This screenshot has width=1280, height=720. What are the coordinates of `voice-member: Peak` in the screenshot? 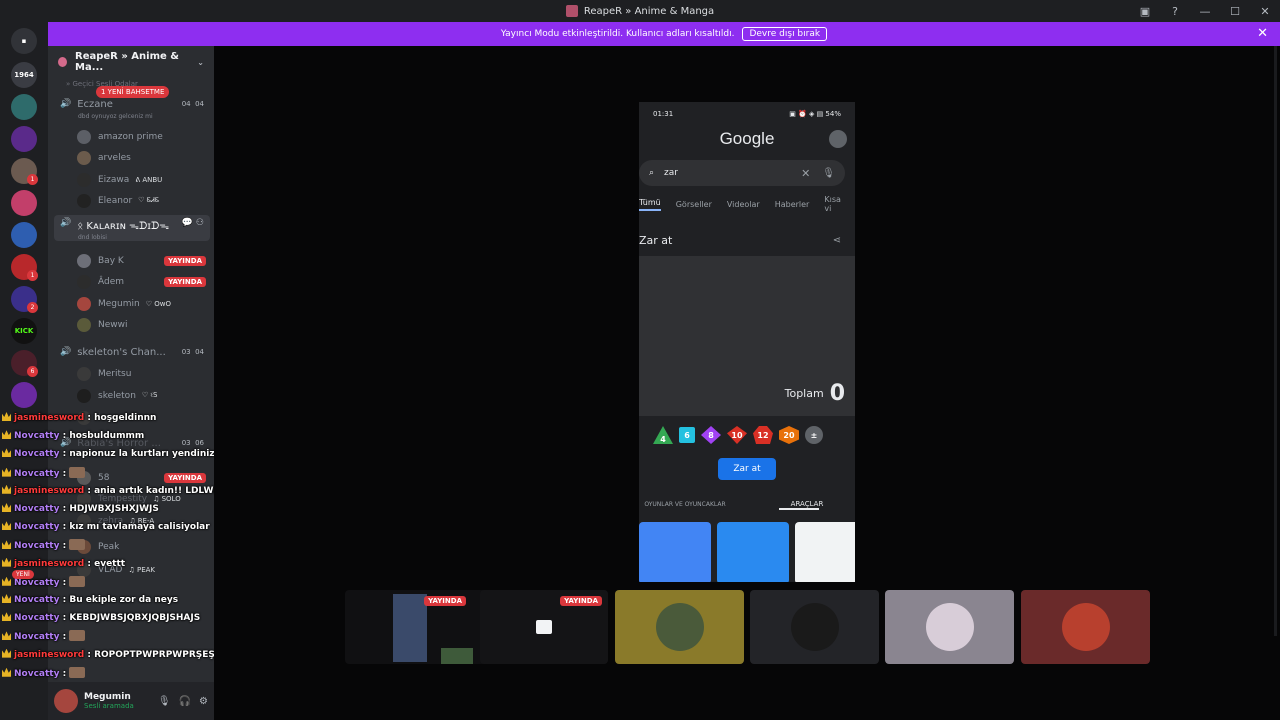 It's located at (143, 546).